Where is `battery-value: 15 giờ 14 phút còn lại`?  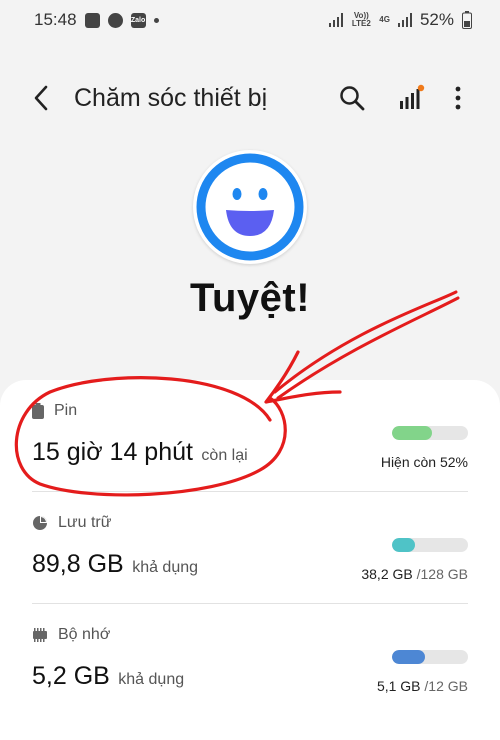 battery-value: 15 giờ 14 phút còn lại is located at coordinates (140, 452).